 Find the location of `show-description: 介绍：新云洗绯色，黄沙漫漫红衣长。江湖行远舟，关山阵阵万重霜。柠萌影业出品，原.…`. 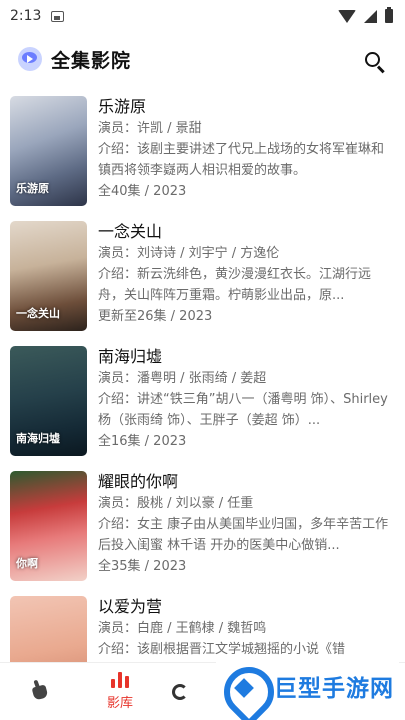

show-description: 介绍：新云洗绯色，黄沙漫漫红衣长。江湖行远舟，关山阵阵万重霜。柠萌影业出品，原.… is located at coordinates (235, 285).